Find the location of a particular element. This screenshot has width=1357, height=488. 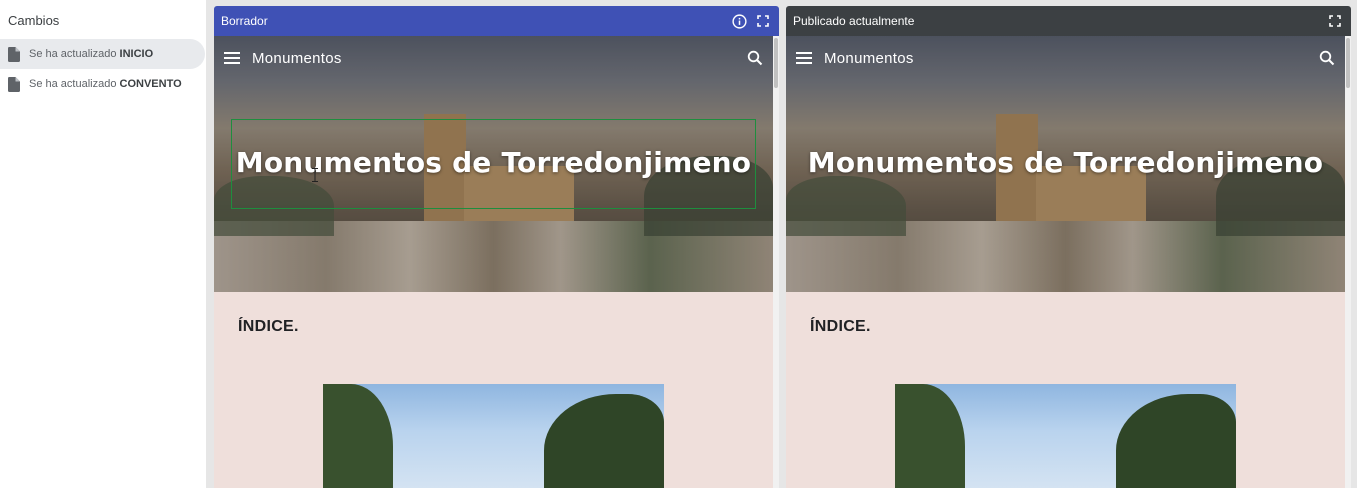

change-item-inicio: Se ha actualizado INICIO is located at coordinates (102, 54).